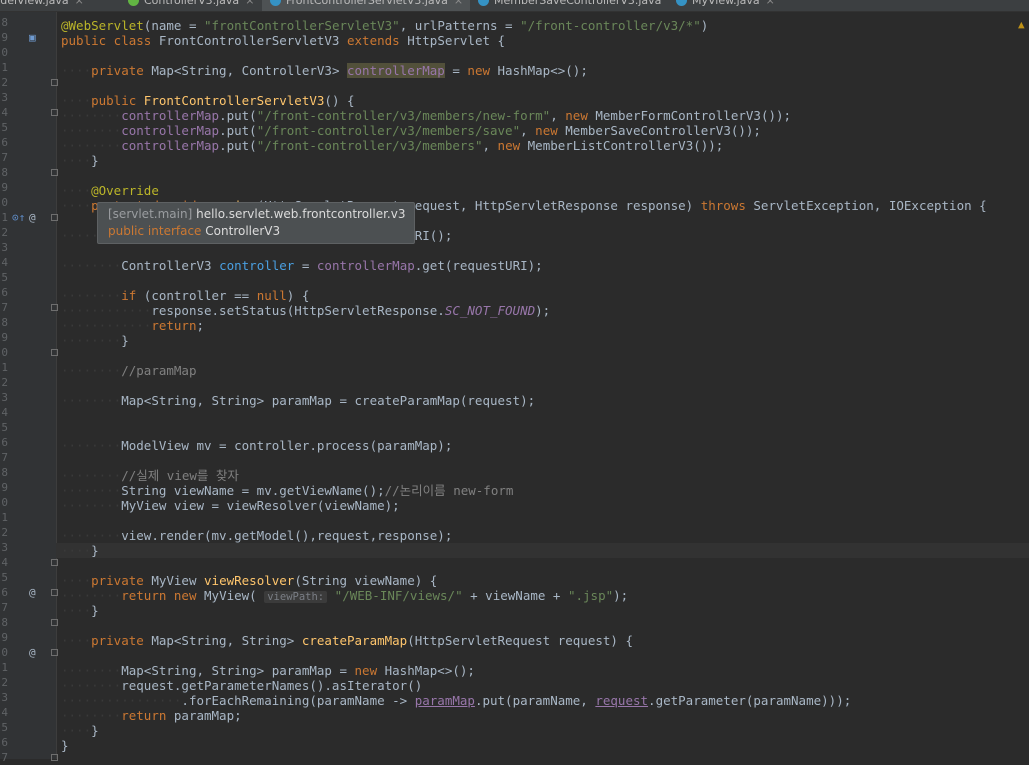 The image size is (1029, 765). I want to click on code-line: ········return paramMap;, so click(545, 715).